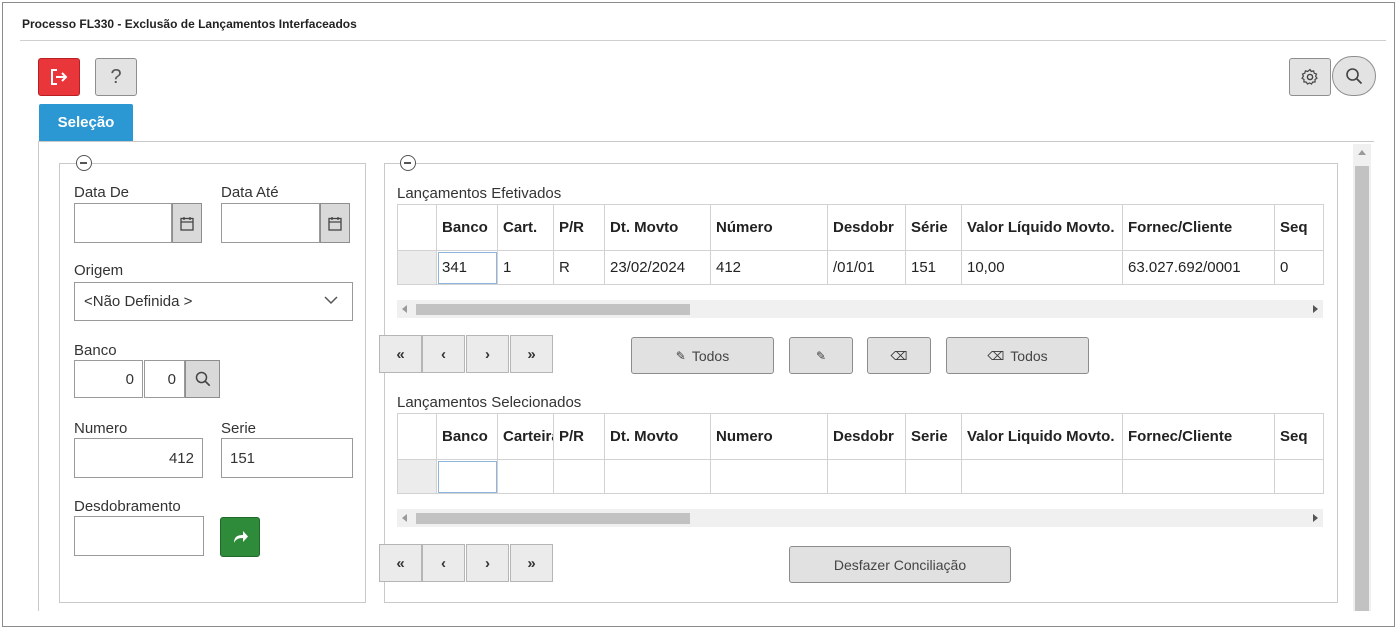  What do you see at coordinates (127, 506) in the screenshot?
I see `desdobramento-label: Desdobramento` at bounding box center [127, 506].